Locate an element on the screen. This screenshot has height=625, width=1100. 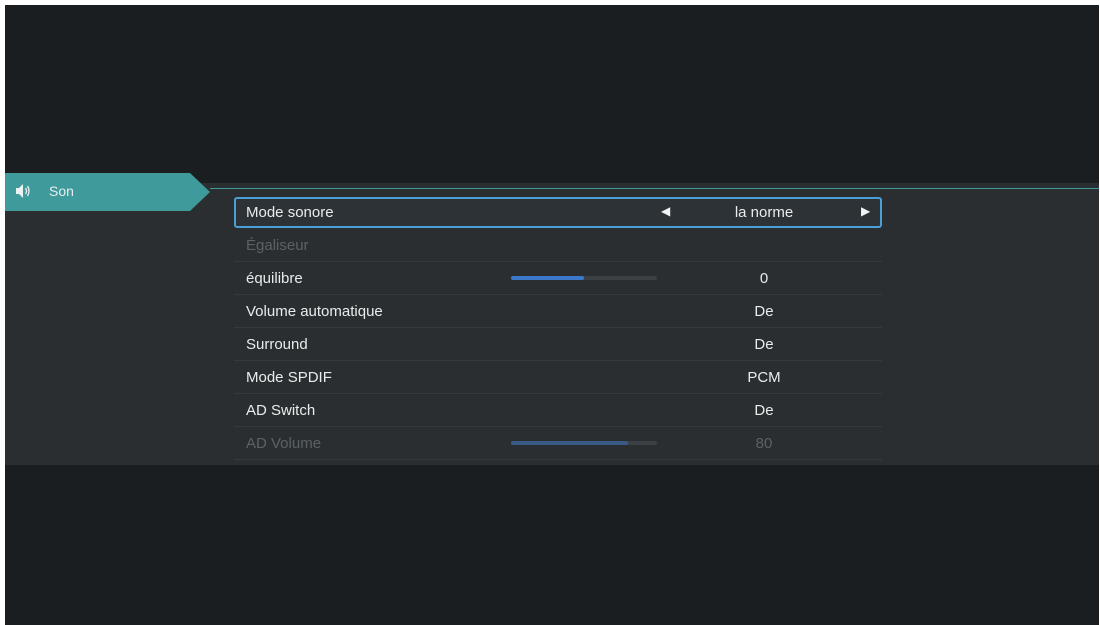
row-label: AD Switch is located at coordinates (281, 410).